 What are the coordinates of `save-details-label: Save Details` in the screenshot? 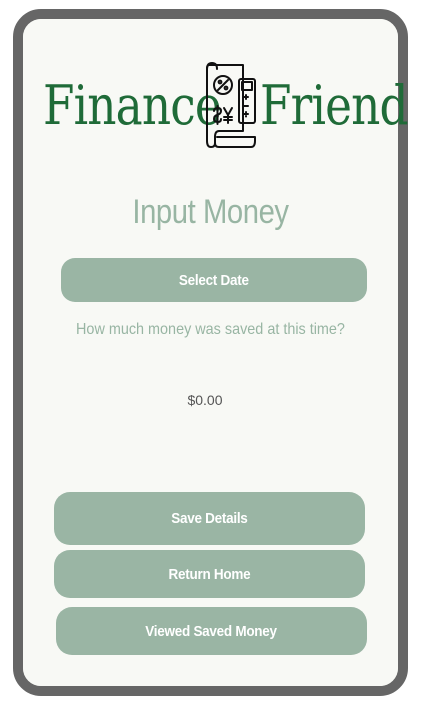 It's located at (209, 518).